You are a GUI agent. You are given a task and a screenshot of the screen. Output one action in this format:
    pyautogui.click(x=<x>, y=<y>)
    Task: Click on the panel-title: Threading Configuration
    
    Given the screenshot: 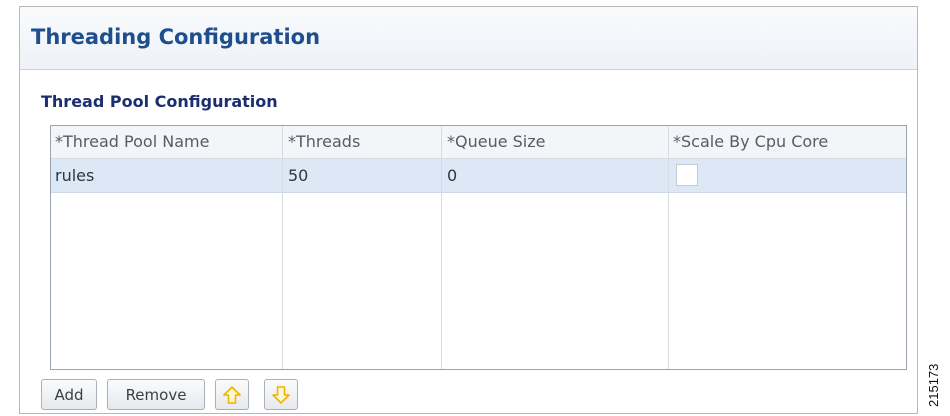 What is the action you would take?
    pyautogui.click(x=176, y=37)
    